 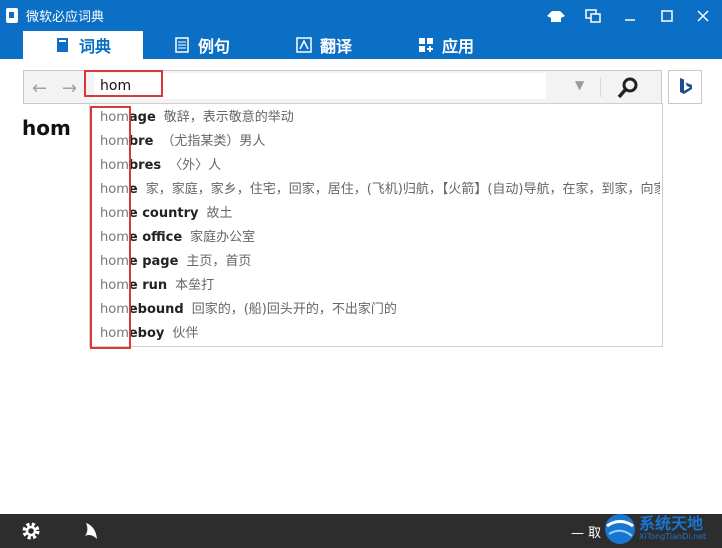 I want to click on suggestion-item: home office 家庭办公室, so click(x=380, y=238).